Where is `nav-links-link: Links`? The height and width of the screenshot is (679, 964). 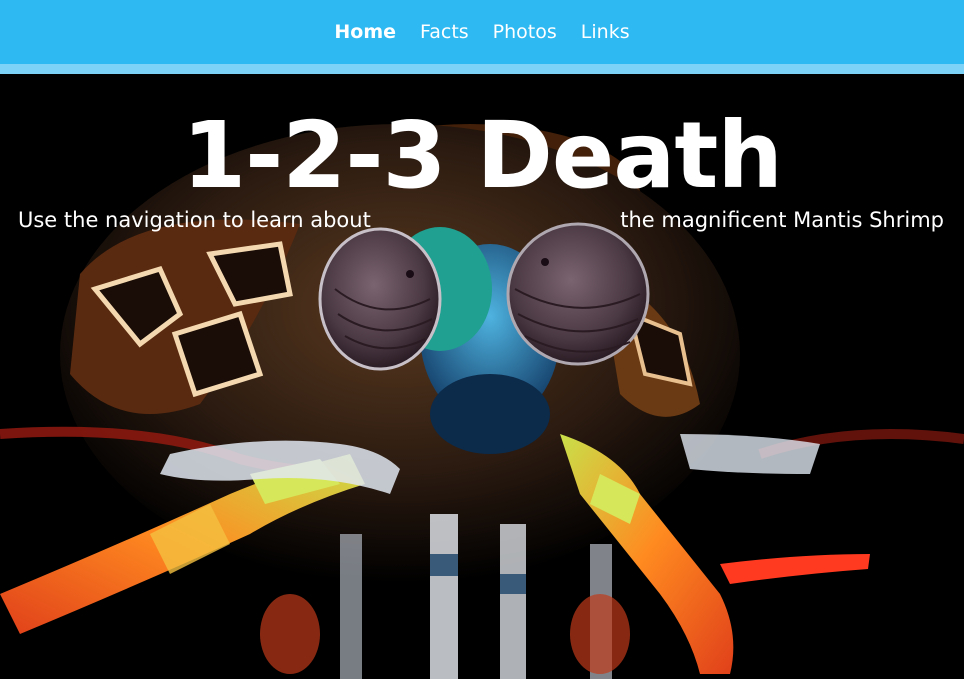 nav-links-link: Links is located at coordinates (605, 32).